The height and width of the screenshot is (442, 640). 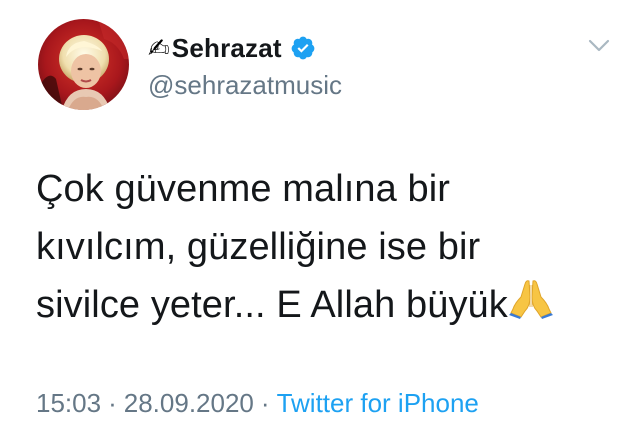 I want to click on verified-badge-icon, so click(x=303, y=48).